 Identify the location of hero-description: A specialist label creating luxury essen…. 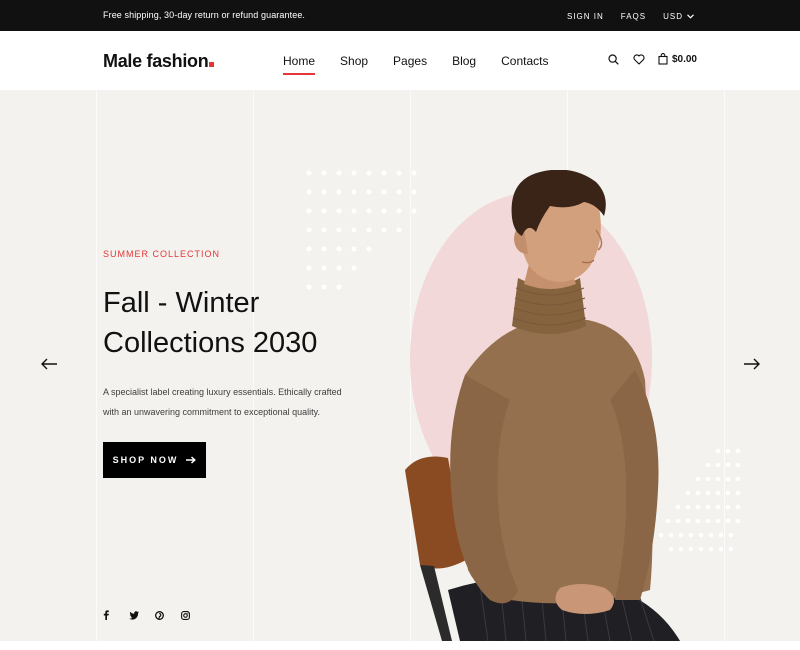
(222, 402).